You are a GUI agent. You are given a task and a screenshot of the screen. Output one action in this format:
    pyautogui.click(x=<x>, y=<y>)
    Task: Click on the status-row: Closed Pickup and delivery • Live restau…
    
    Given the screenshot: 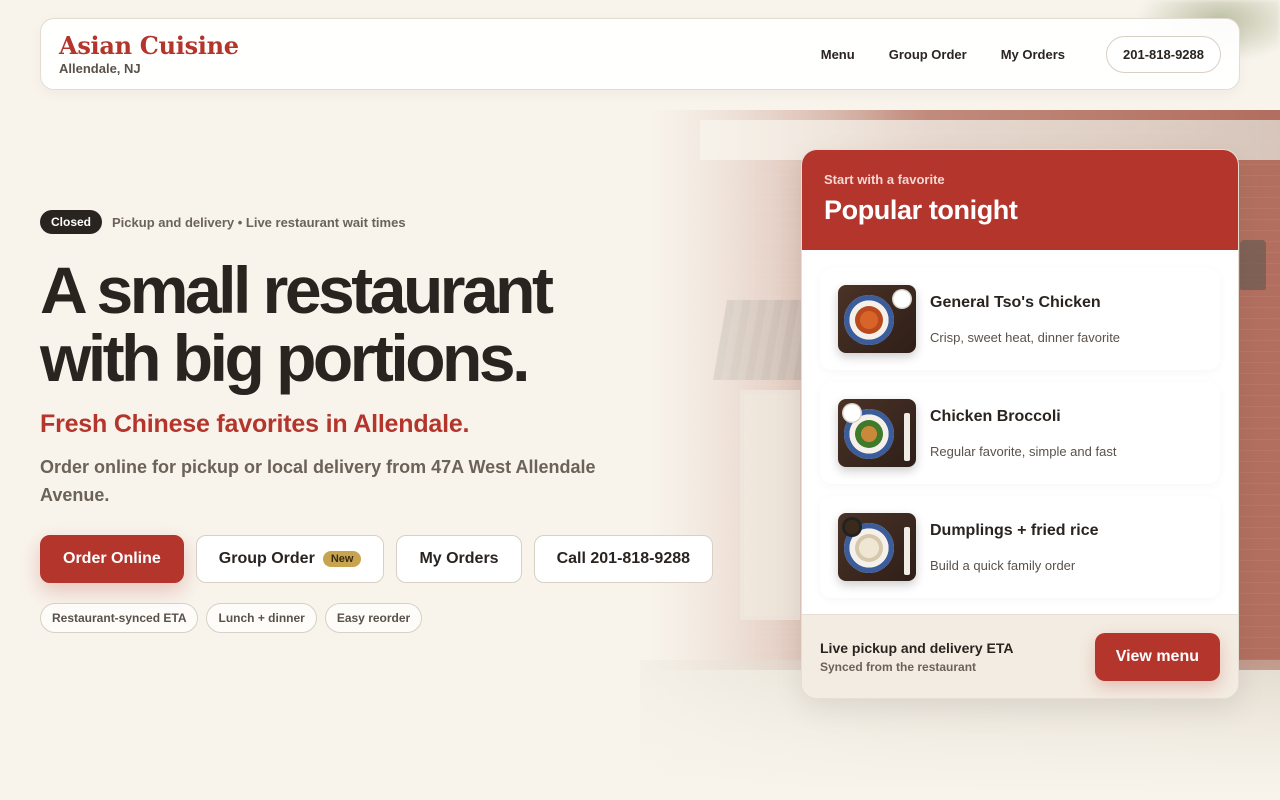 What is the action you would take?
    pyautogui.click(x=390, y=222)
    